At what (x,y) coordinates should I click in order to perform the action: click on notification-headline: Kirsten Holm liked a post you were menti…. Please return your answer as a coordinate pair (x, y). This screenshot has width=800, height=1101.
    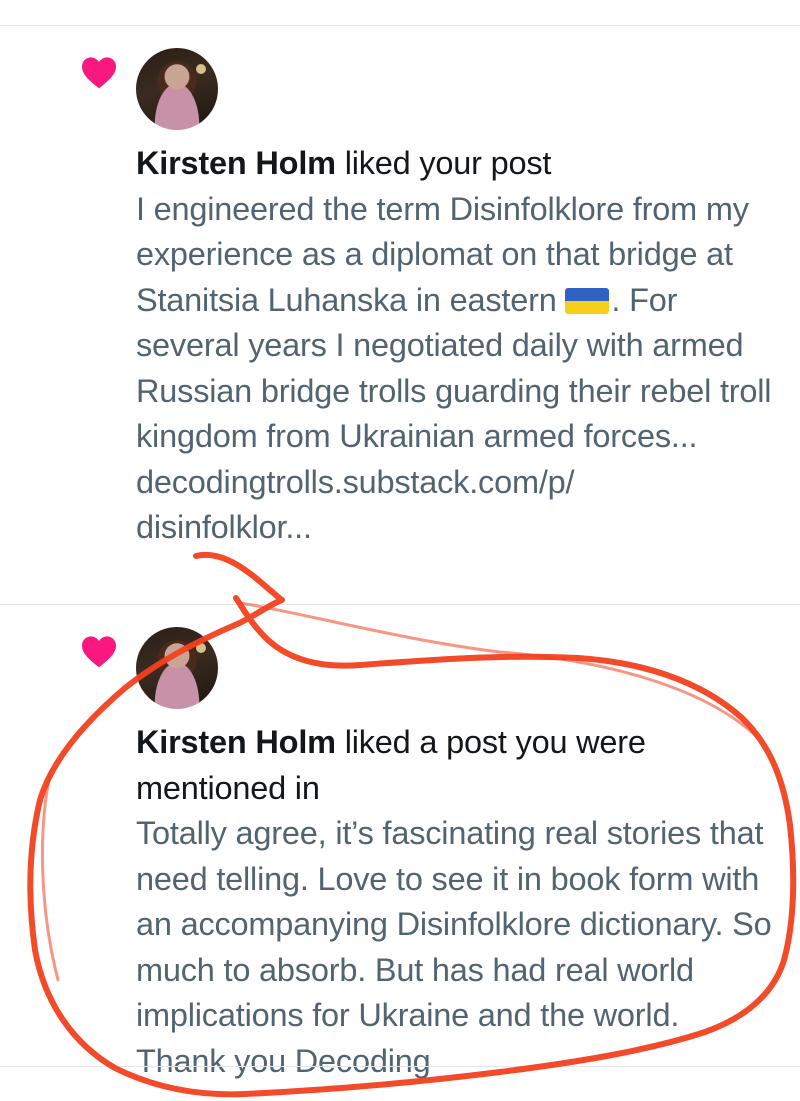
    Looking at the image, I should click on (456, 765).